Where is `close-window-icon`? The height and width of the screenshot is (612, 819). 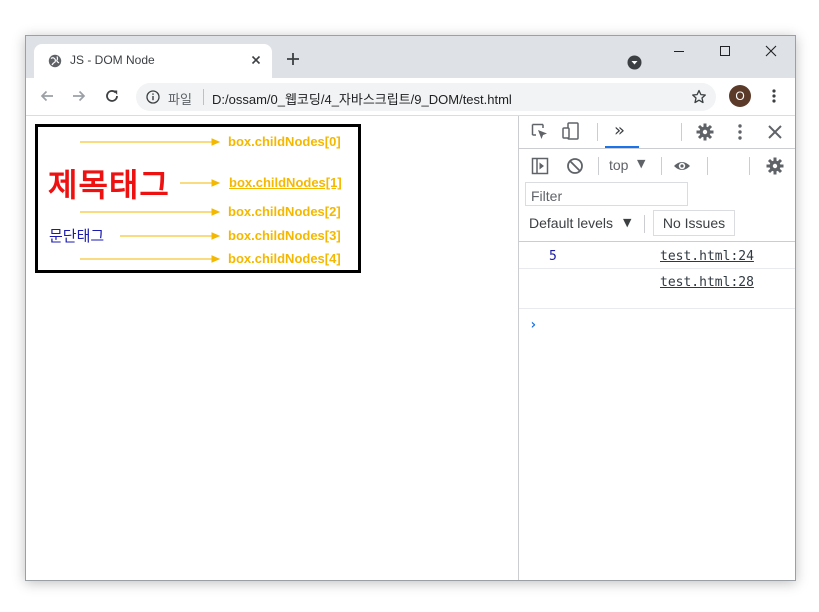
close-window-icon is located at coordinates (771, 51).